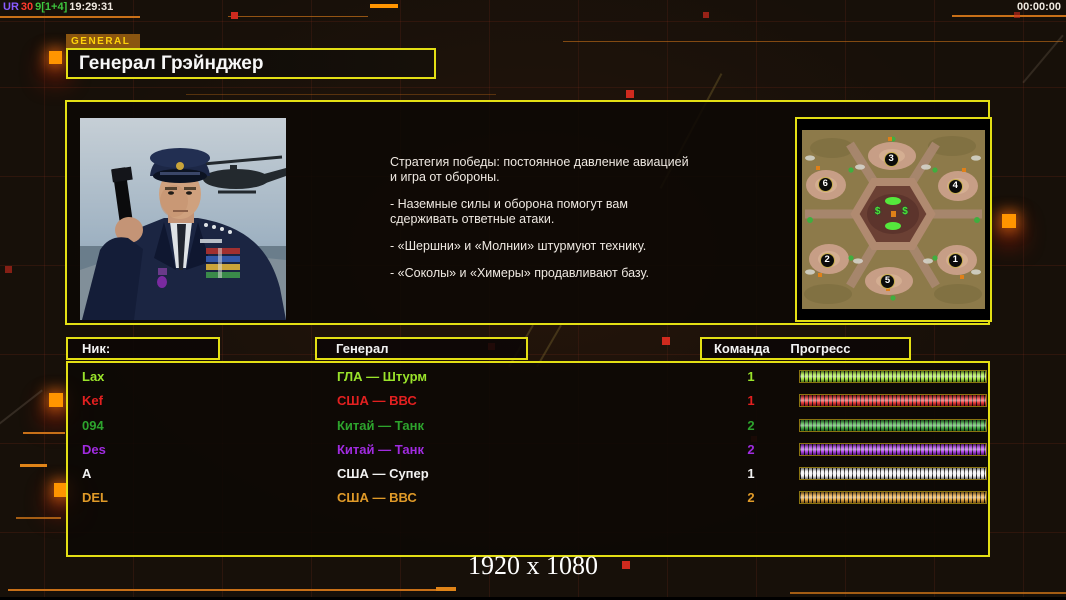 Image resolution: width=1066 pixels, height=600 pixels. What do you see at coordinates (162, 278) in the screenshot?
I see `purple-heart-medal` at bounding box center [162, 278].